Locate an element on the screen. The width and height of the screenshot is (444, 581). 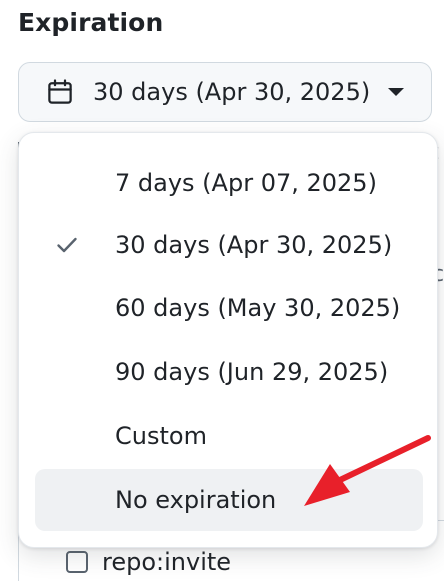
calendar-icon is located at coordinates (60, 91).